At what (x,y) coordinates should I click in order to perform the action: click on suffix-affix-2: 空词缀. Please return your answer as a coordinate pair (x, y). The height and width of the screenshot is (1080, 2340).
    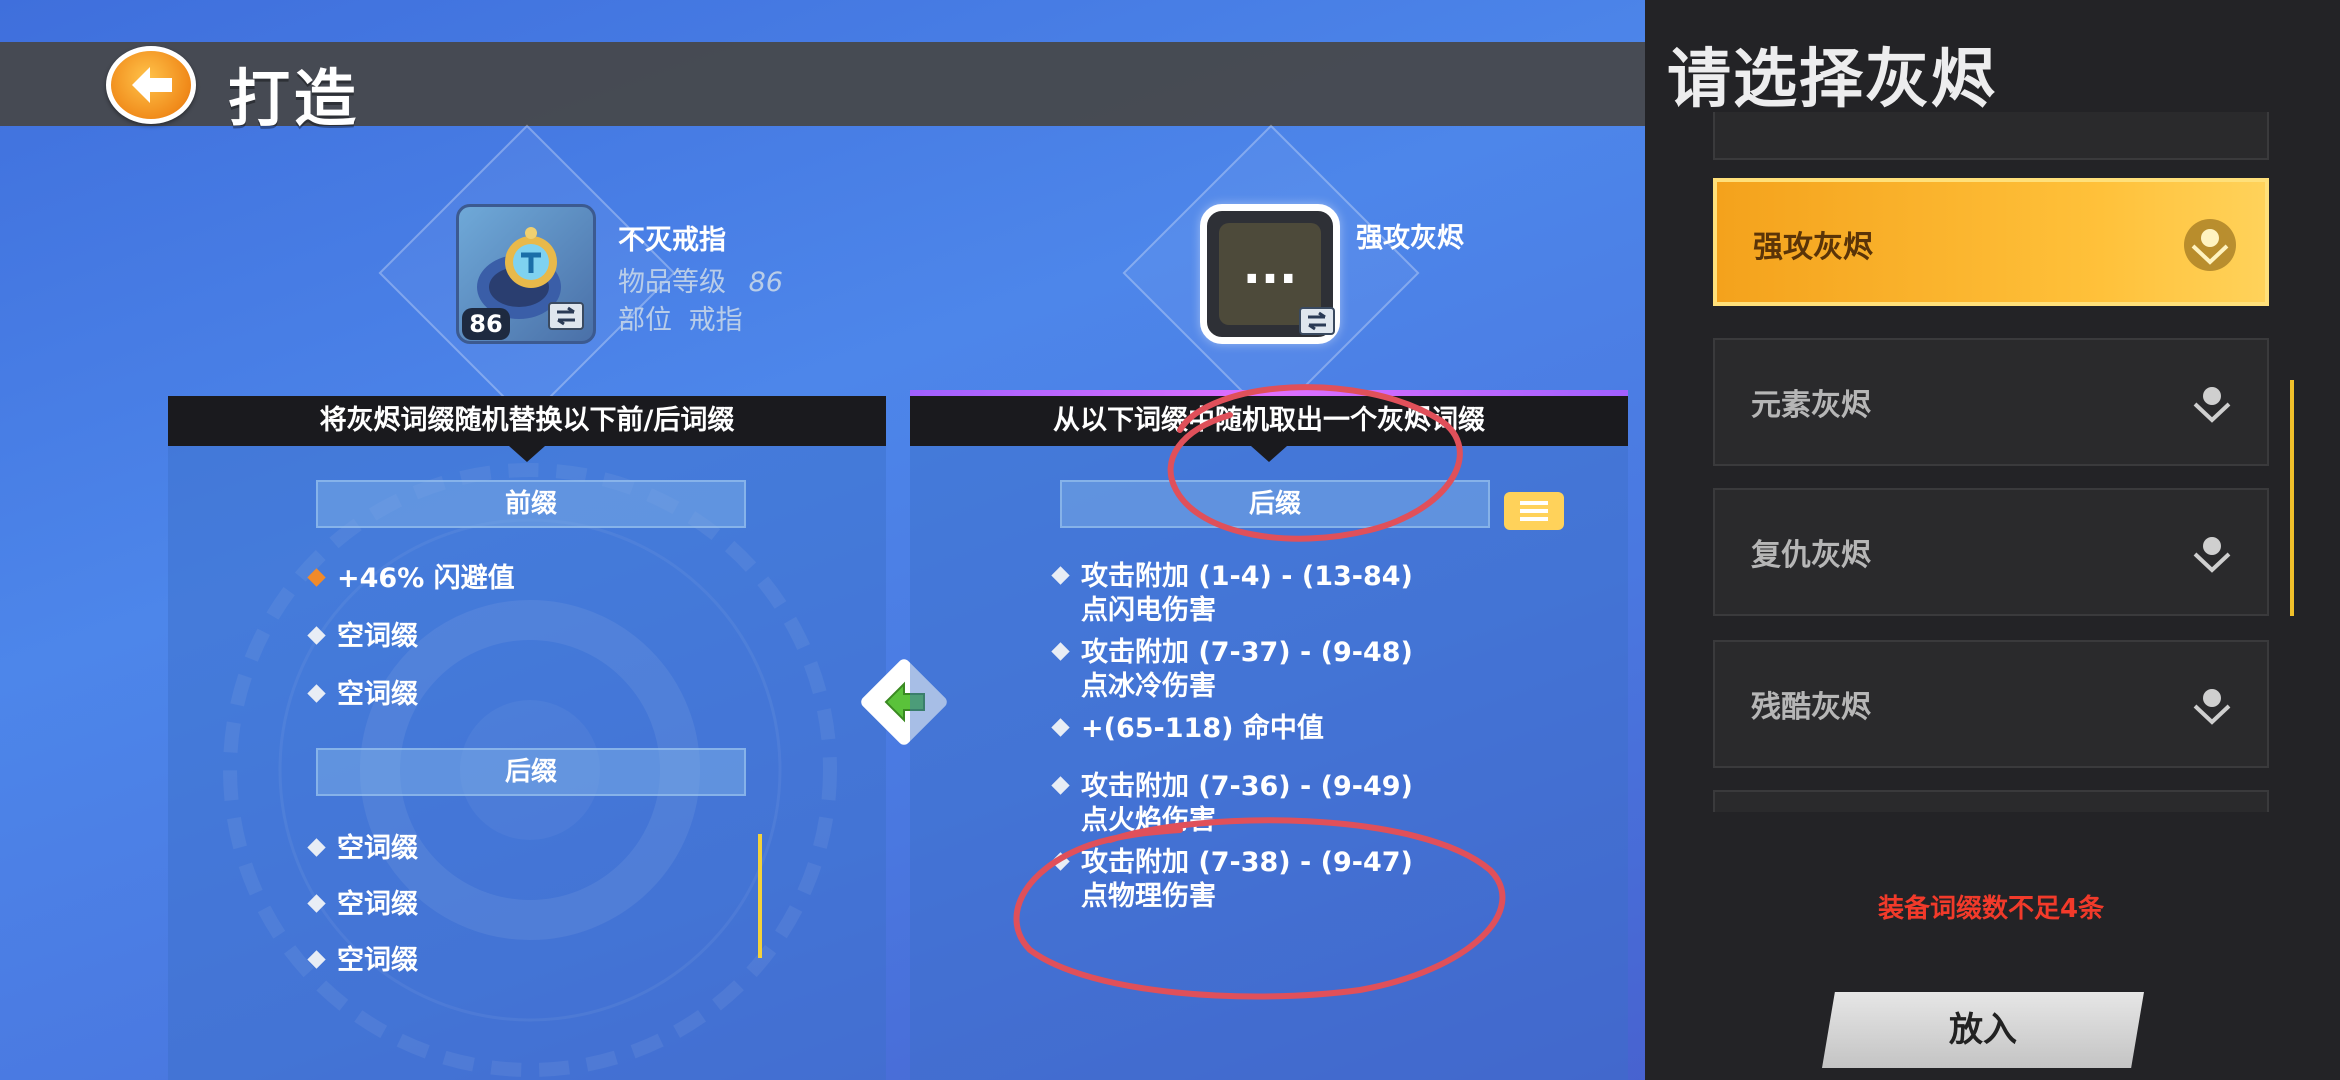
    Looking at the image, I should click on (362, 905).